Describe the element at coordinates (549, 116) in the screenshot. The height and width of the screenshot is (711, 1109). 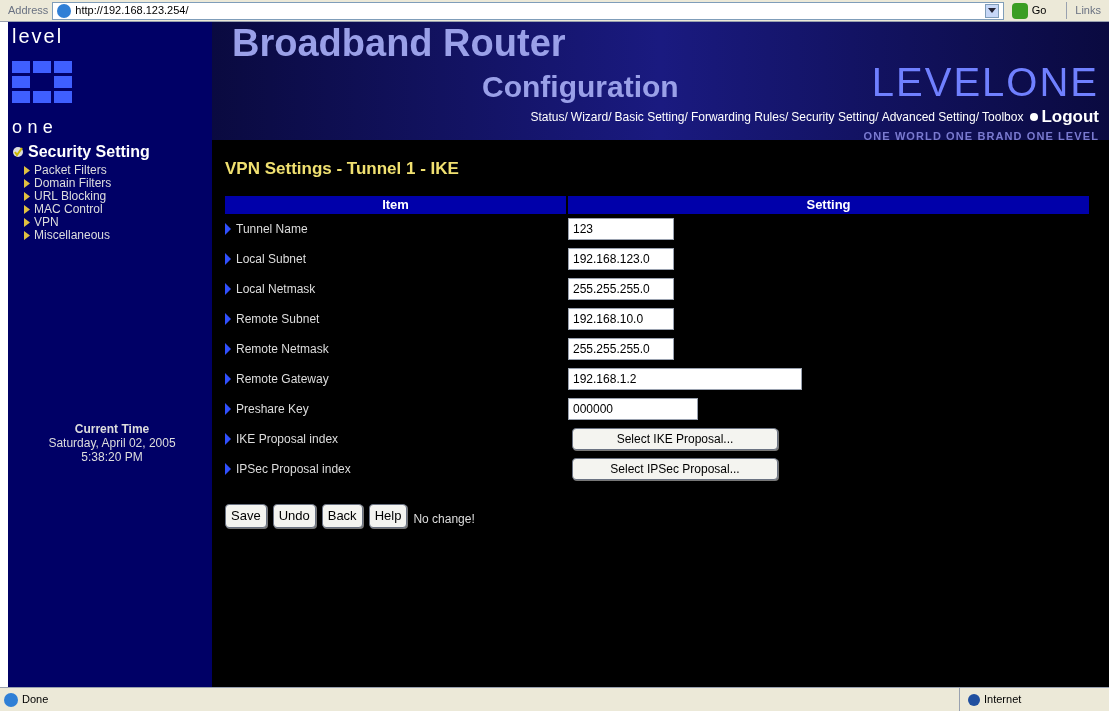
I see `nav-link: Status/` at that location.